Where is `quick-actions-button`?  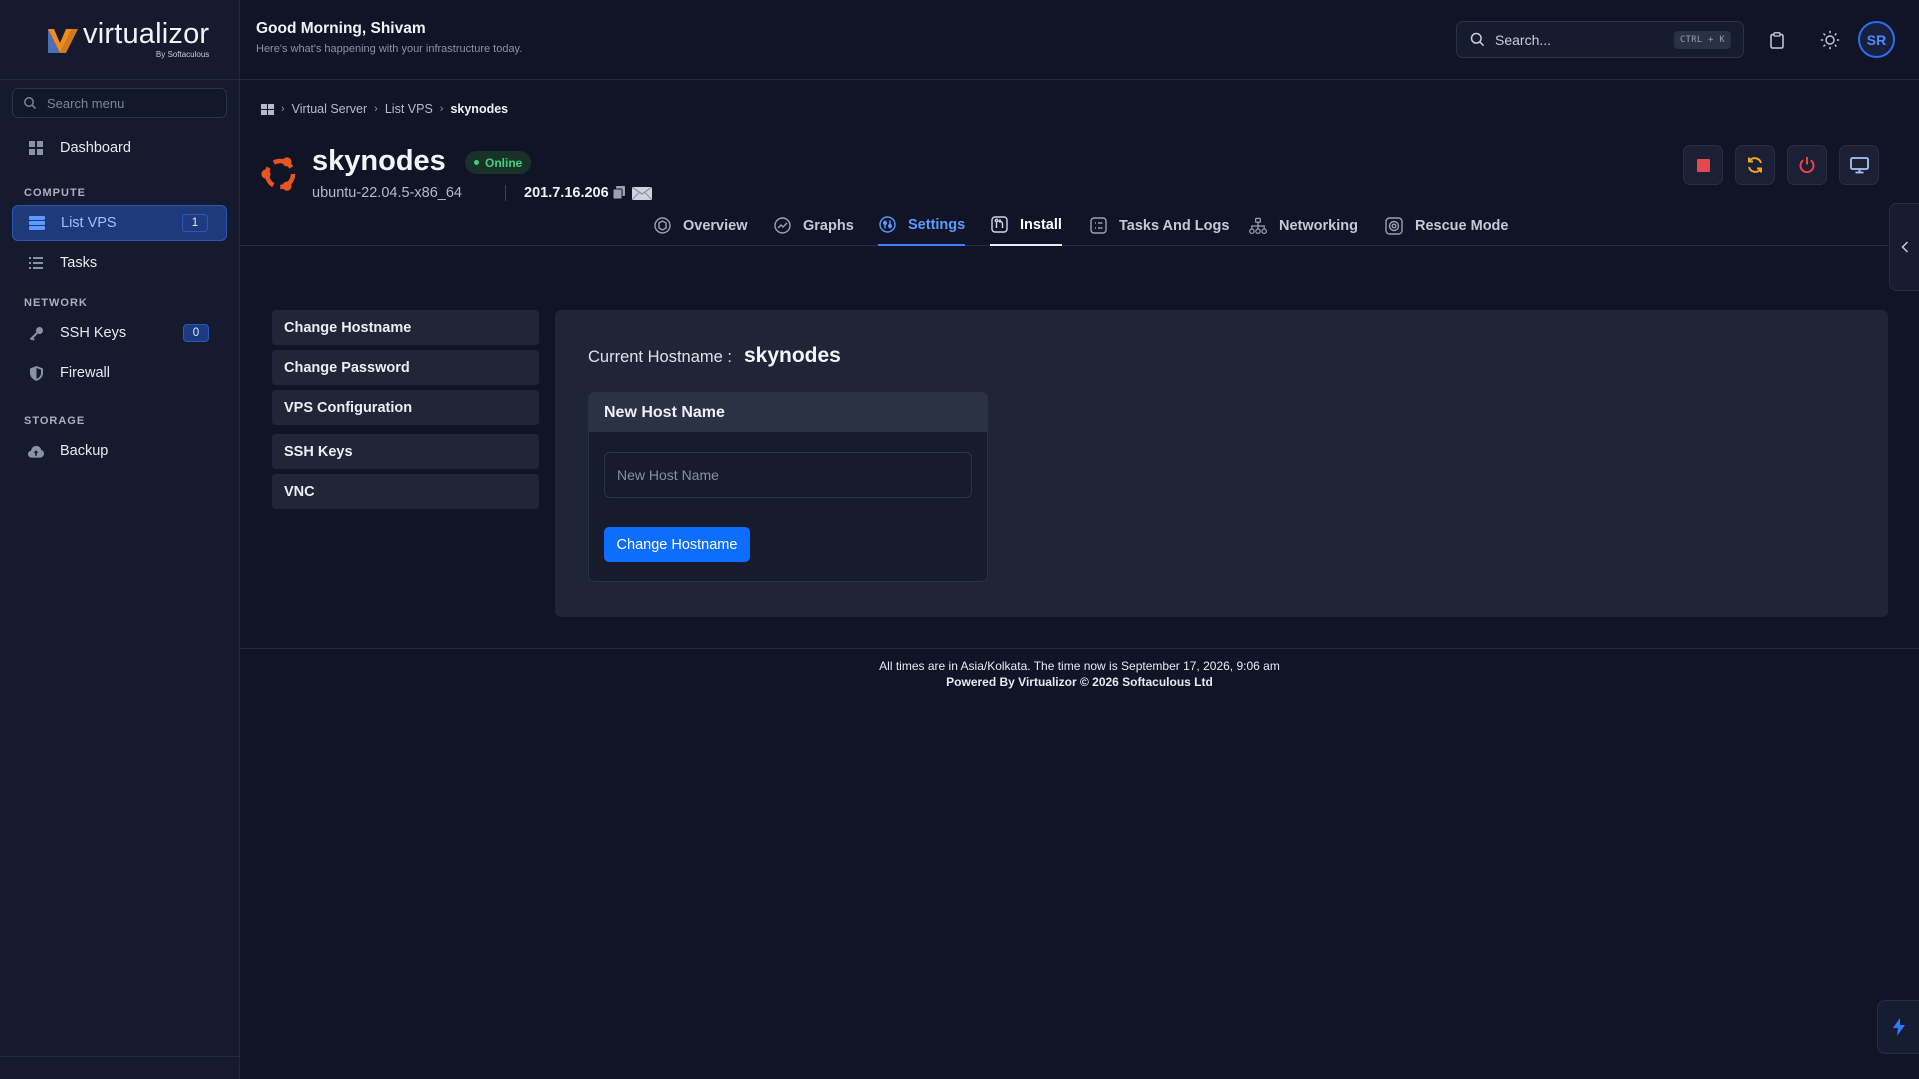
quick-actions-button is located at coordinates (1898, 1027).